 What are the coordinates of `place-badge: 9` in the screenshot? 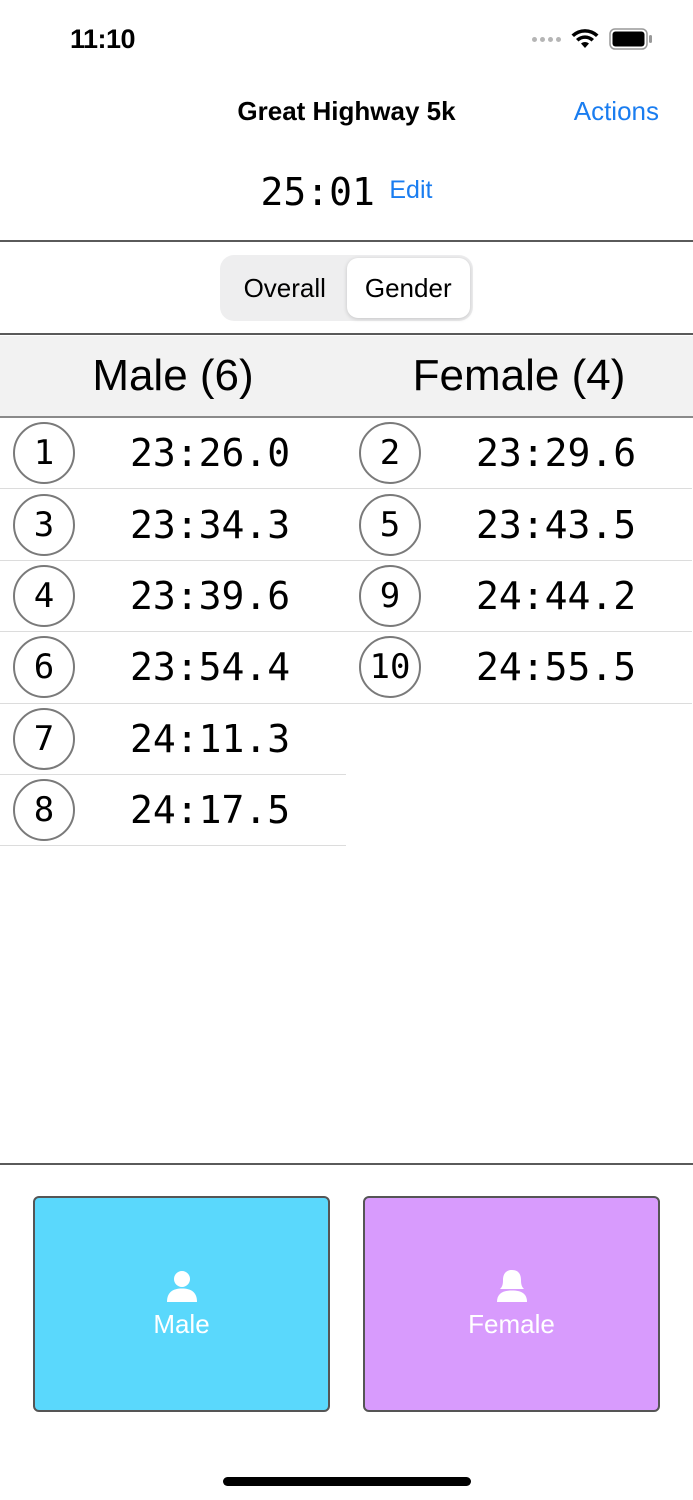 It's located at (390, 595).